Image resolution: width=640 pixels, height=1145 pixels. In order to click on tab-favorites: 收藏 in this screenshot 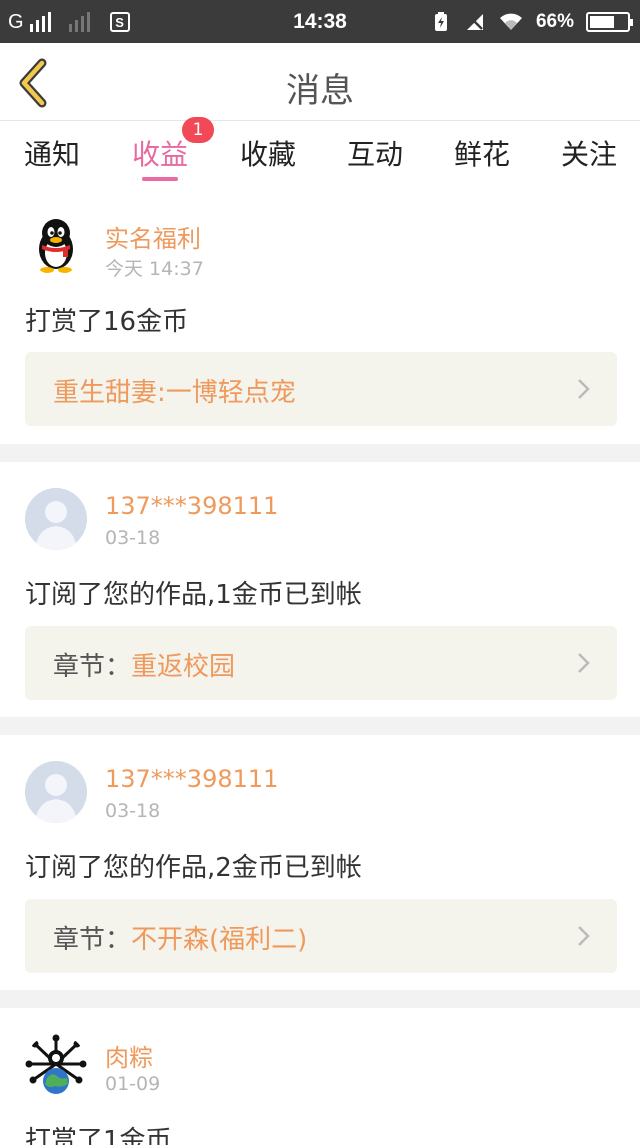, I will do `click(268, 153)`.